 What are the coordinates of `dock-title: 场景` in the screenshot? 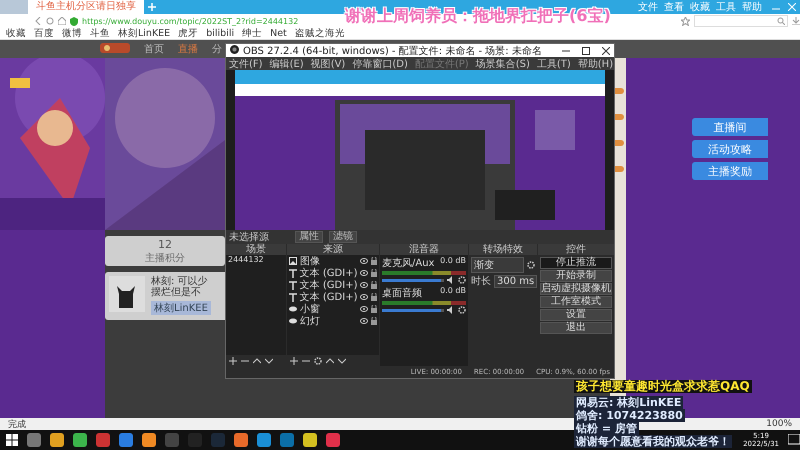 It's located at (256, 249).